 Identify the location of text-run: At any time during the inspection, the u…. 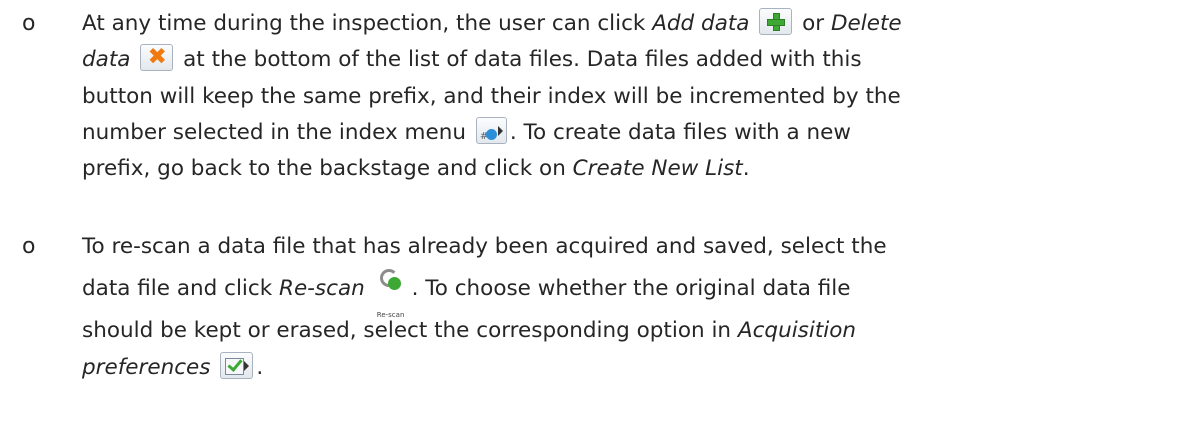
(367, 23).